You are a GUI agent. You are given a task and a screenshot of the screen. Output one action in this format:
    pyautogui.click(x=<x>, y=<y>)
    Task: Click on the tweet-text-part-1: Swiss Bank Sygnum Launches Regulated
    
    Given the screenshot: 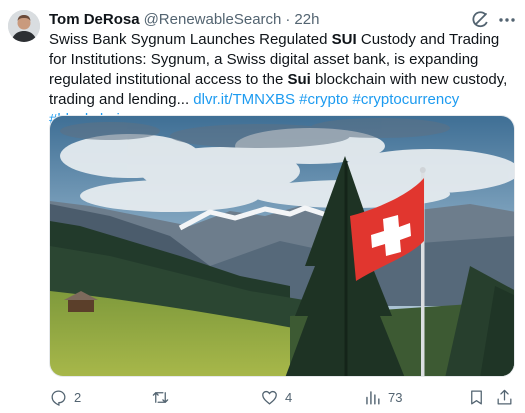 What is the action you would take?
    pyautogui.click(x=190, y=39)
    